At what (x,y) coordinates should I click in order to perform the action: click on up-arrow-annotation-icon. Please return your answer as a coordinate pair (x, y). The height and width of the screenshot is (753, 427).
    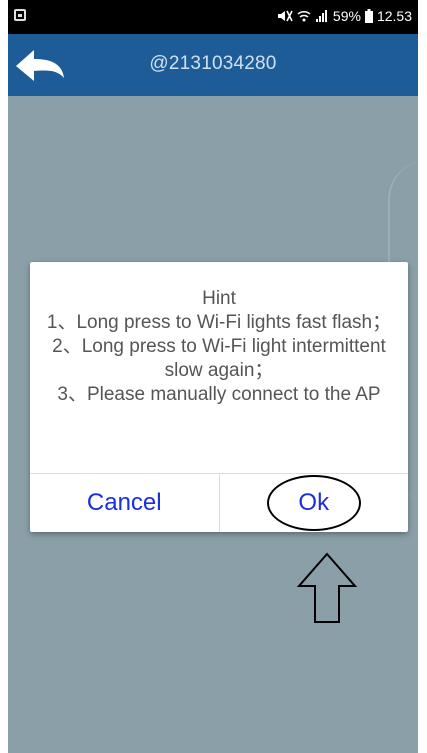
    Looking at the image, I should click on (327, 587).